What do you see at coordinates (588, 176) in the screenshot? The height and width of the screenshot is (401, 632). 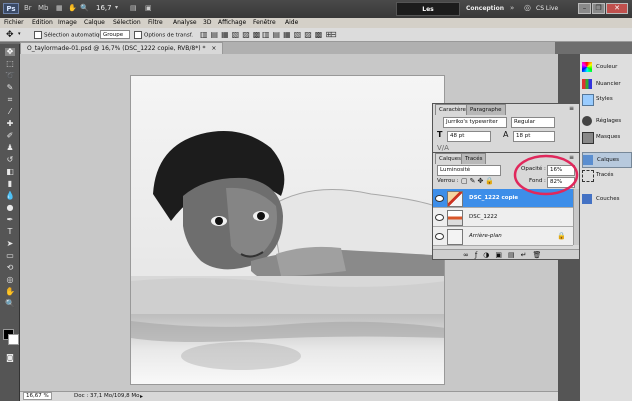 I see `paths-icon` at bounding box center [588, 176].